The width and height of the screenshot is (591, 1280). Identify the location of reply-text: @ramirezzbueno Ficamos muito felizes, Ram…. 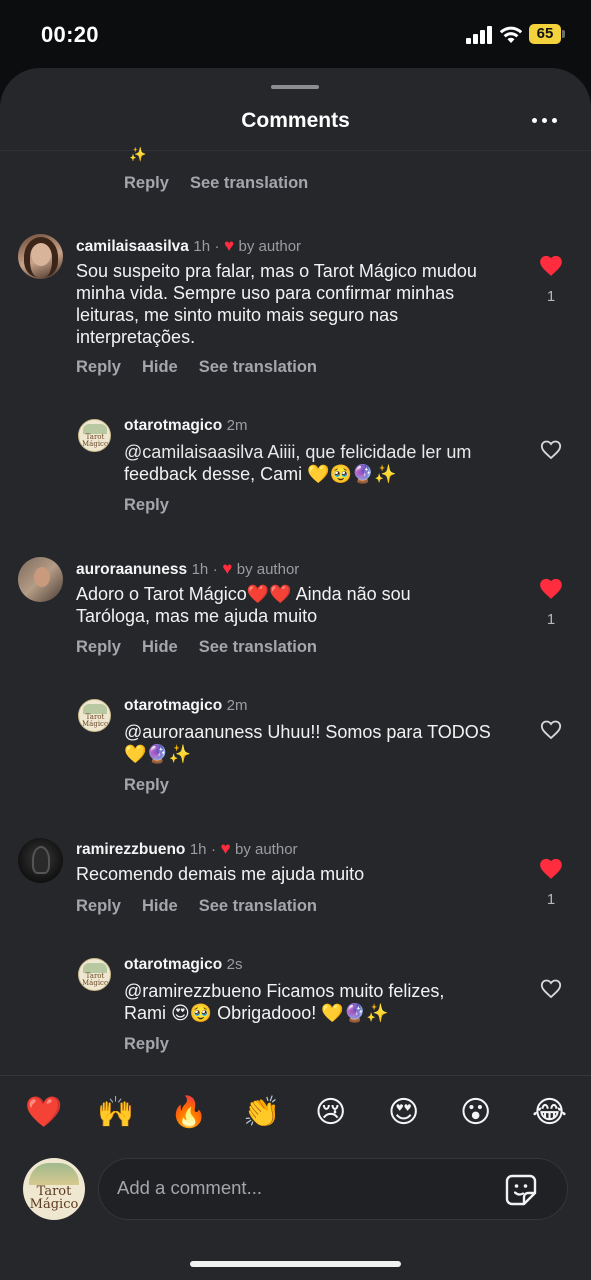
(284, 1002).